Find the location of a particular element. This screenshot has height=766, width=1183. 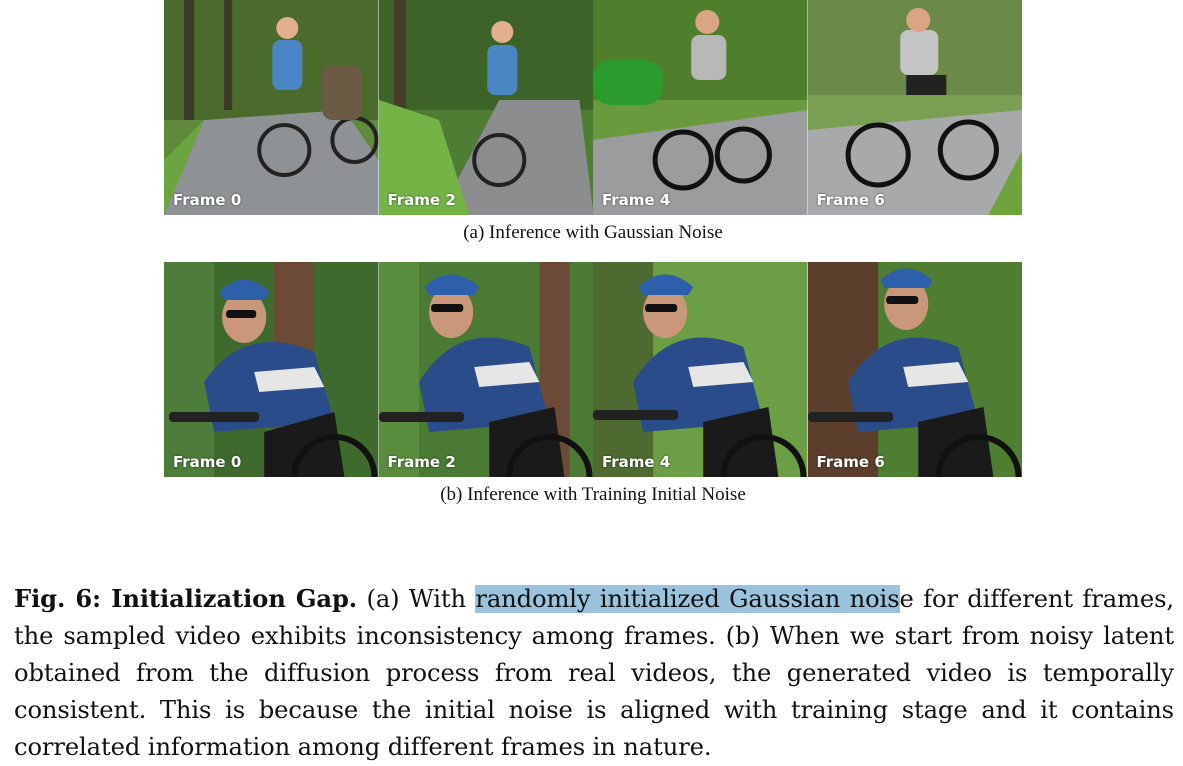

subcaption-a: (a) Inference with Gaussian Noise is located at coordinates (593, 232).